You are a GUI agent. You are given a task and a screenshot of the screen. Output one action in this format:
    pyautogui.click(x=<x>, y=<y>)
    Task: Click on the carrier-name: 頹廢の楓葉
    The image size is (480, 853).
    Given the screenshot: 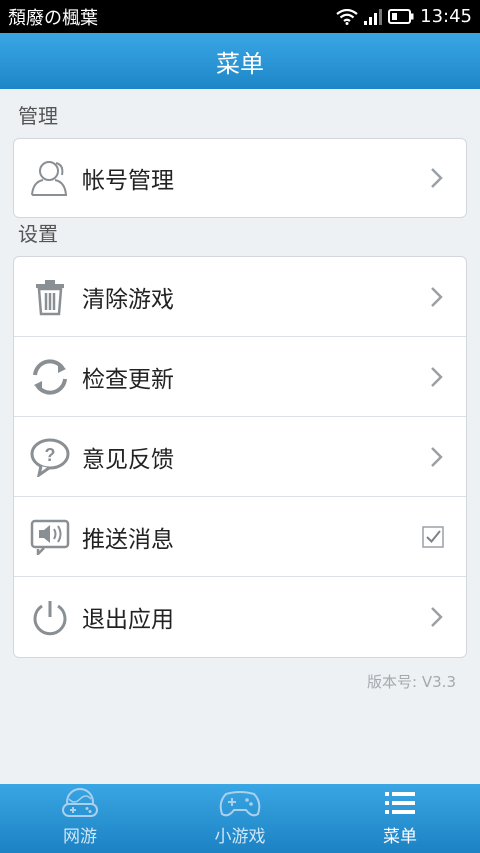 What is the action you would take?
    pyautogui.click(x=53, y=18)
    